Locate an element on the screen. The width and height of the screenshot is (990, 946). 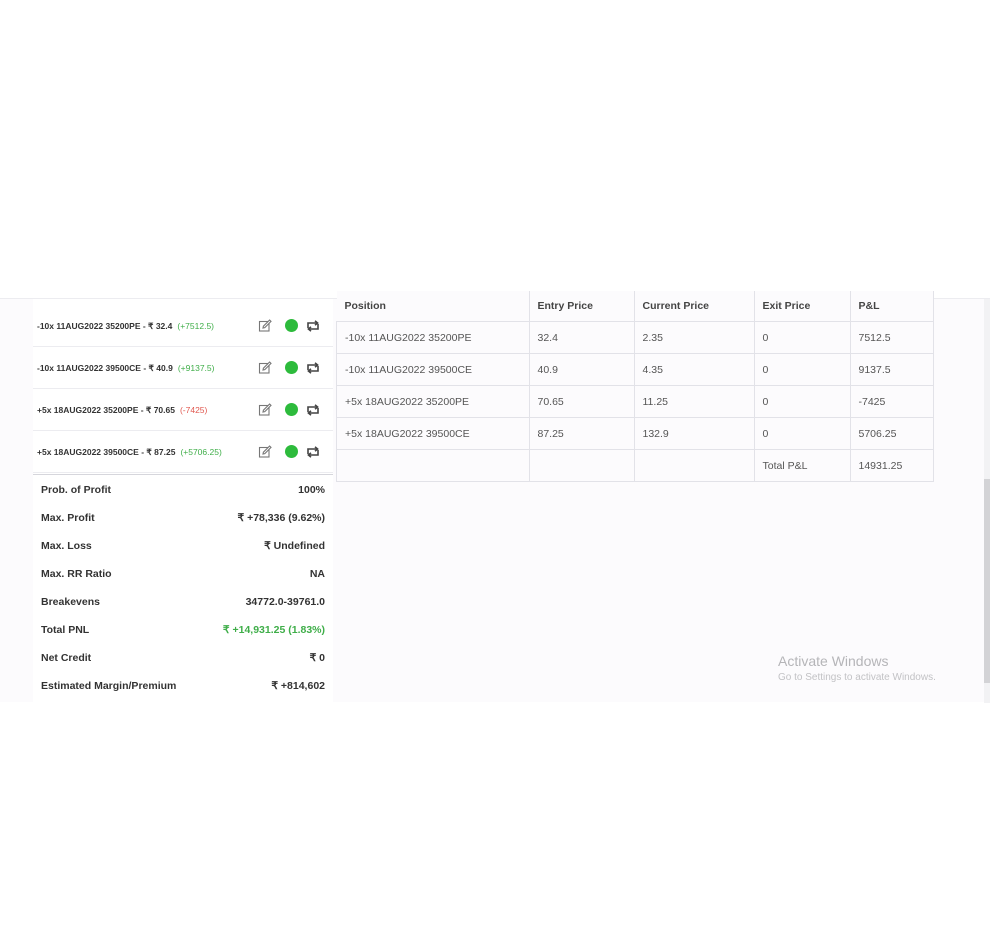
stat-value: ₹ +14,931.25 (1.83%) is located at coordinates (273, 630).